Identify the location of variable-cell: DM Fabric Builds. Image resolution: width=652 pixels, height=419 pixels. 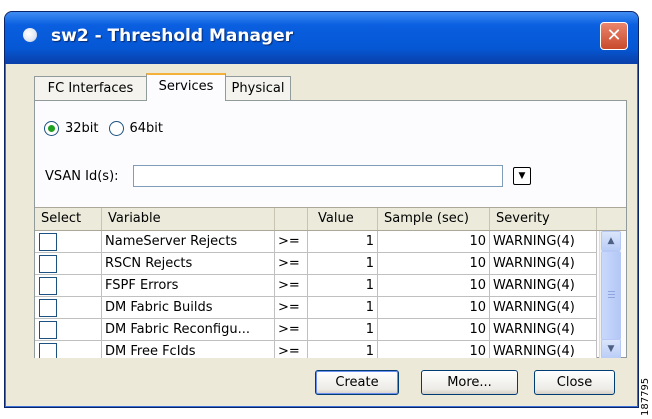
(188, 308).